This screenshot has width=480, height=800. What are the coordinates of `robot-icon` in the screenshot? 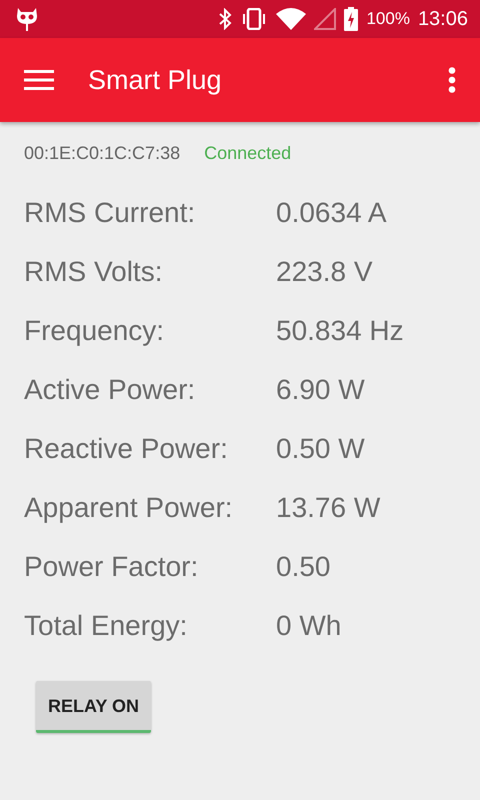 It's located at (27, 19).